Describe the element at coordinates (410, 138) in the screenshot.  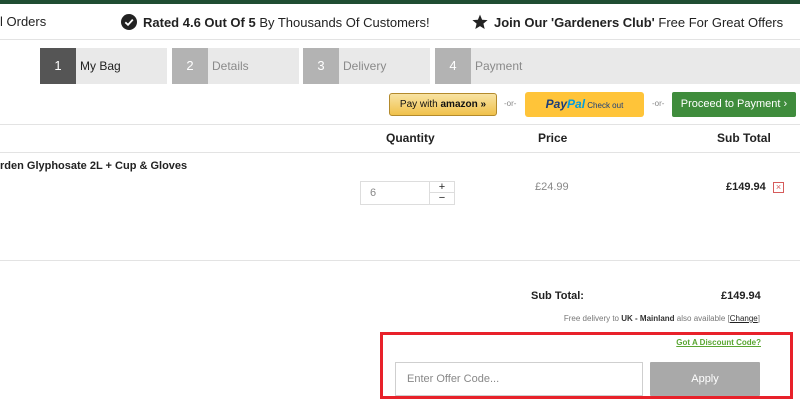
I see `column-header-quantity: Quantity` at that location.